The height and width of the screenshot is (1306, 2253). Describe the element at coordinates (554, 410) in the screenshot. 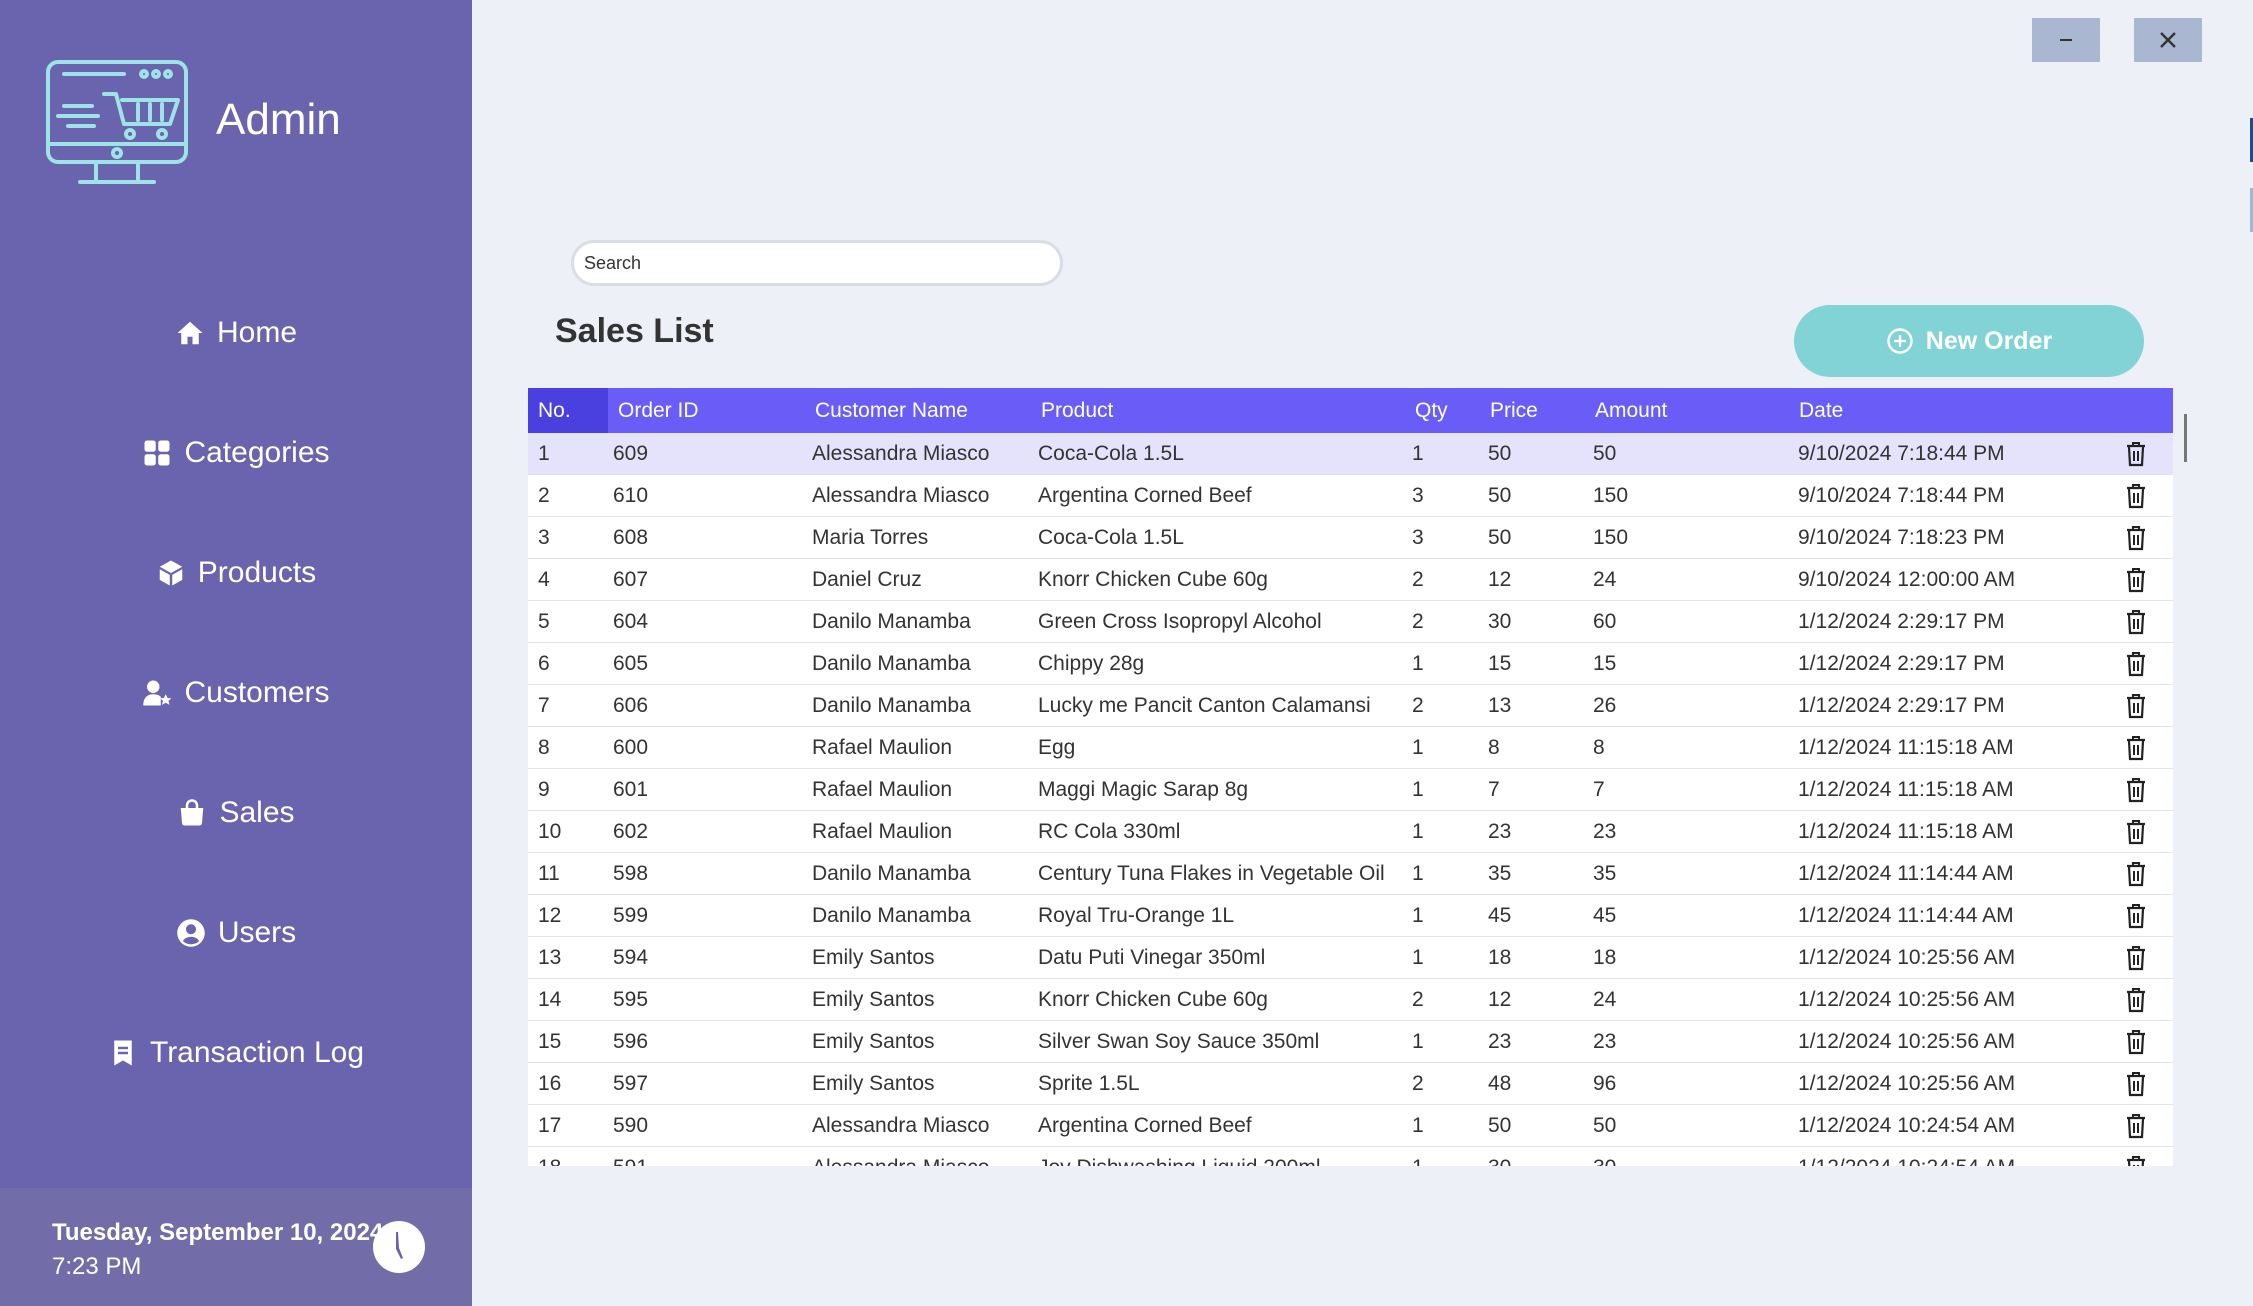

I see `column-header-no: No.` at that location.